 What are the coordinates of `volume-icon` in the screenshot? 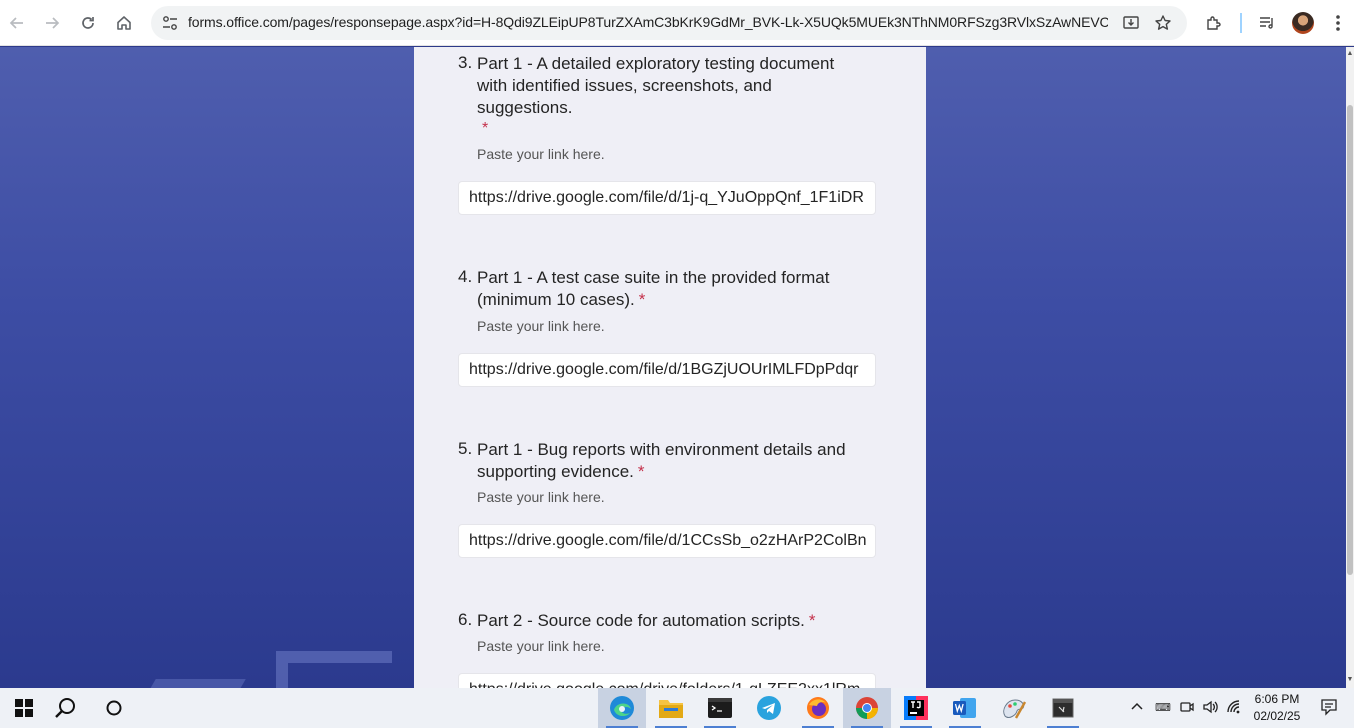 It's located at (1211, 708).